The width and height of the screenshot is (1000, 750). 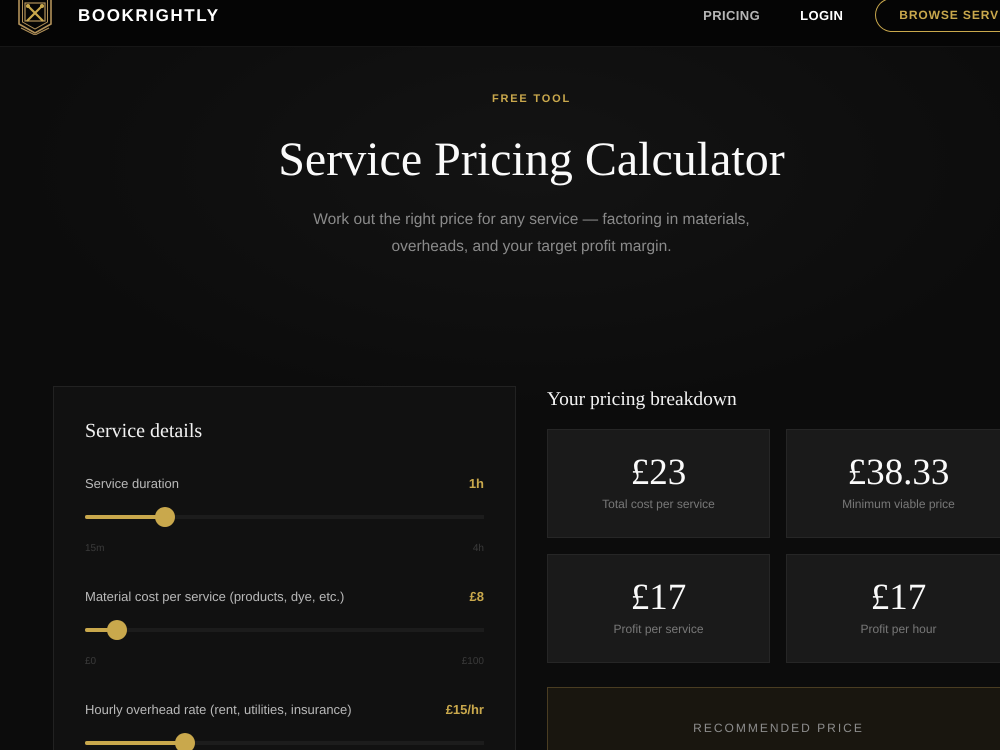 What do you see at coordinates (477, 597) in the screenshot?
I see `slider-value: £8` at bounding box center [477, 597].